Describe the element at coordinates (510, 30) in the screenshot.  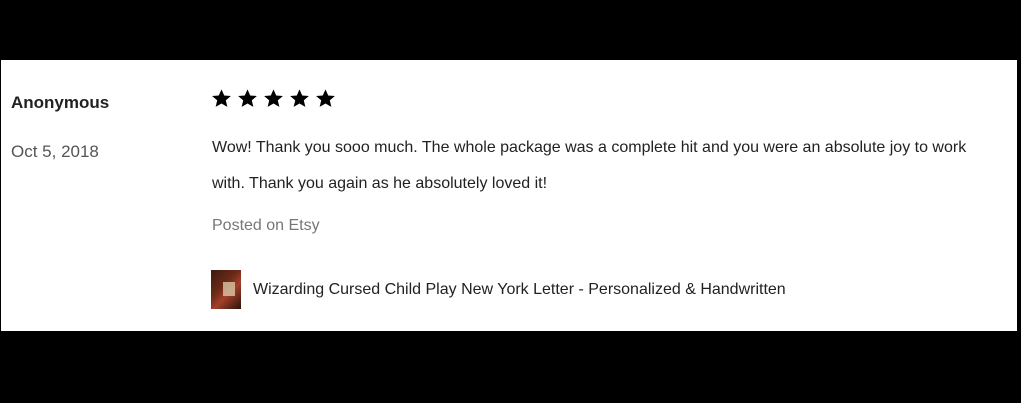
I see `top-letterbox-bar` at that location.